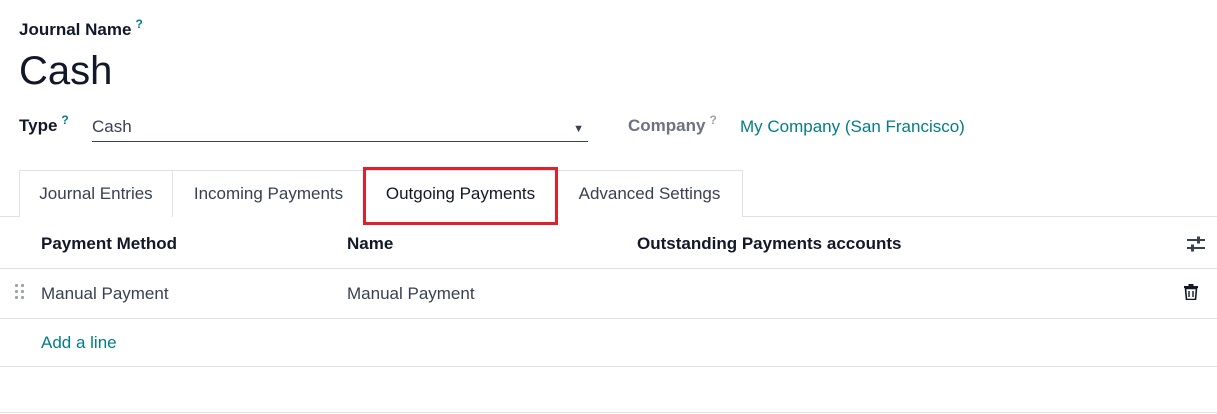 This screenshot has height=414, width=1217. What do you see at coordinates (649, 193) in the screenshot?
I see `tab-advanced-settings: Advanced Settings` at bounding box center [649, 193].